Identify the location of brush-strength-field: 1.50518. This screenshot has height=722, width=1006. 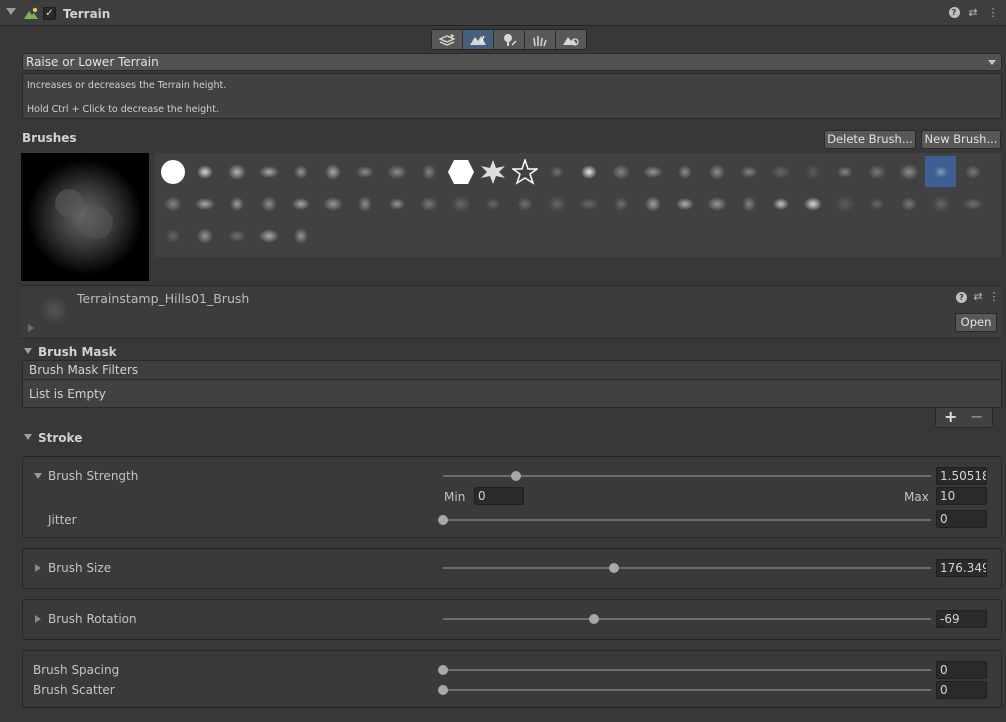
(961, 476).